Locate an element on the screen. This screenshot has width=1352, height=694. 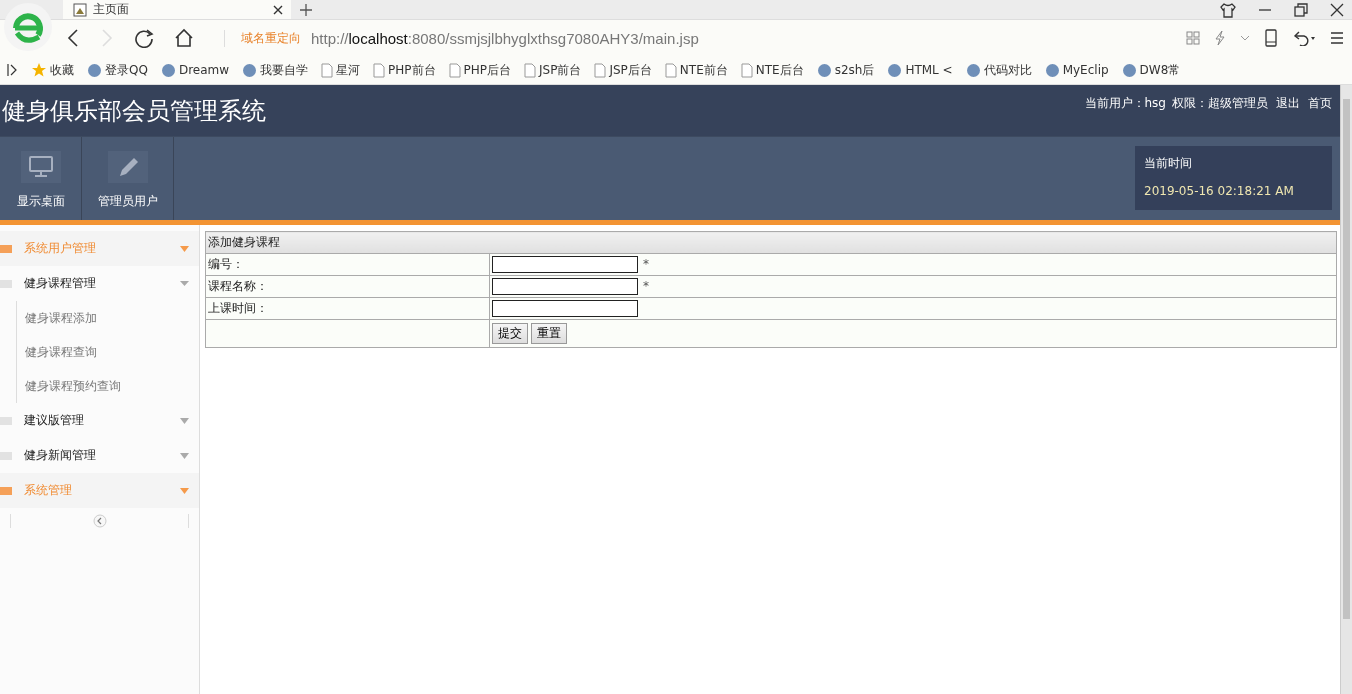
bookmark: s2sh后 is located at coordinates (845, 70).